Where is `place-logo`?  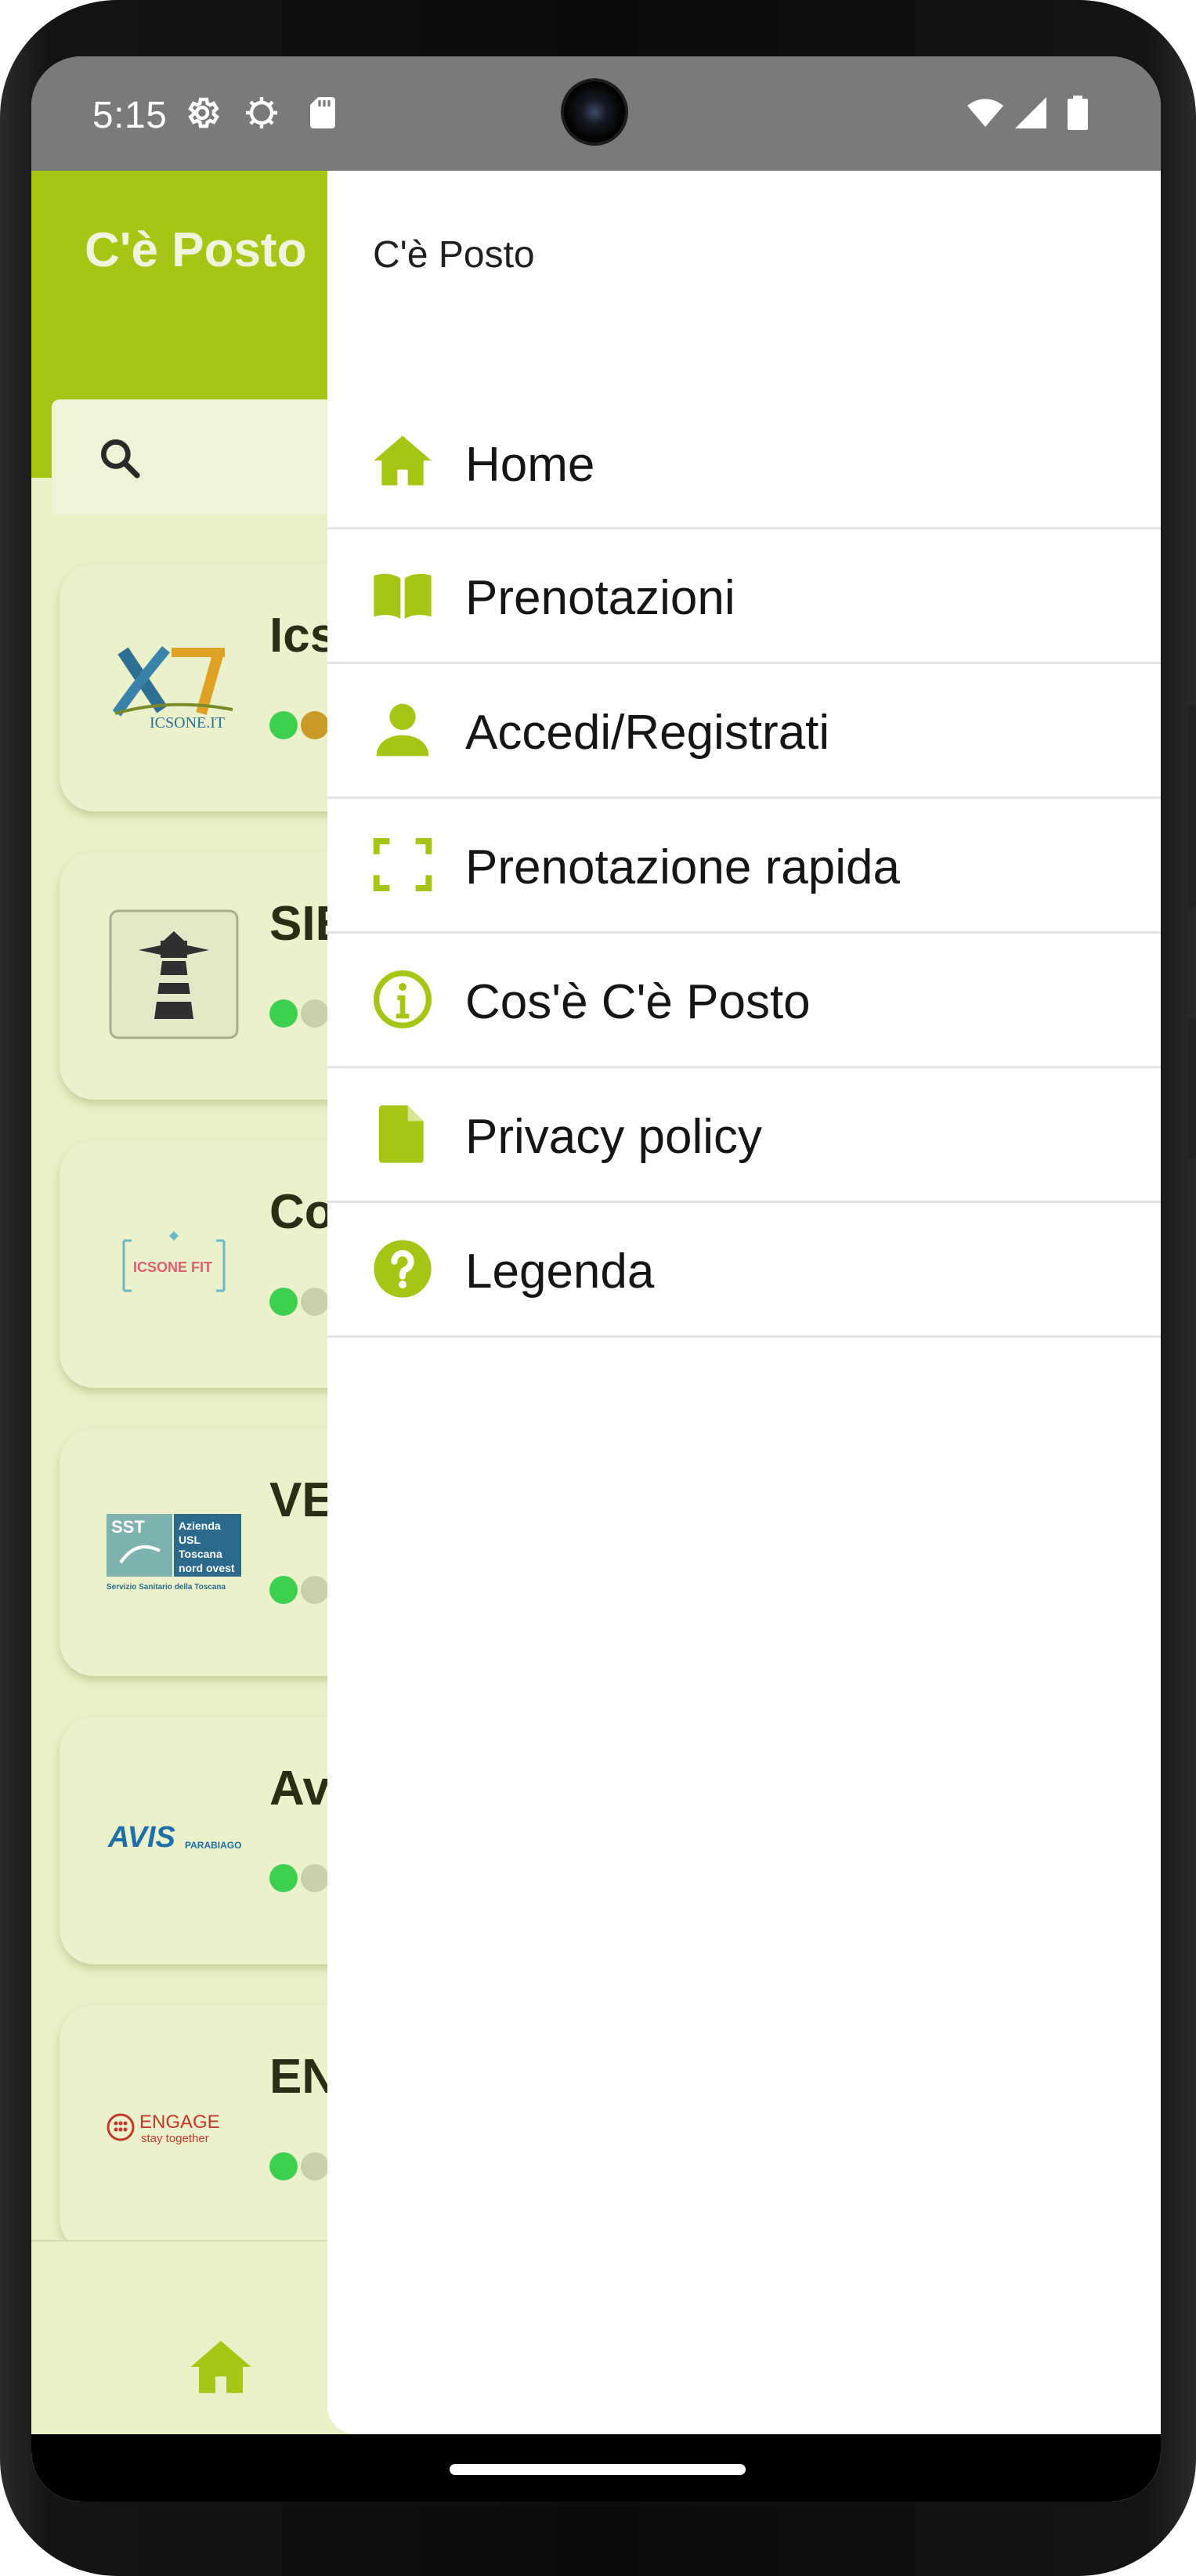 place-logo is located at coordinates (173, 974).